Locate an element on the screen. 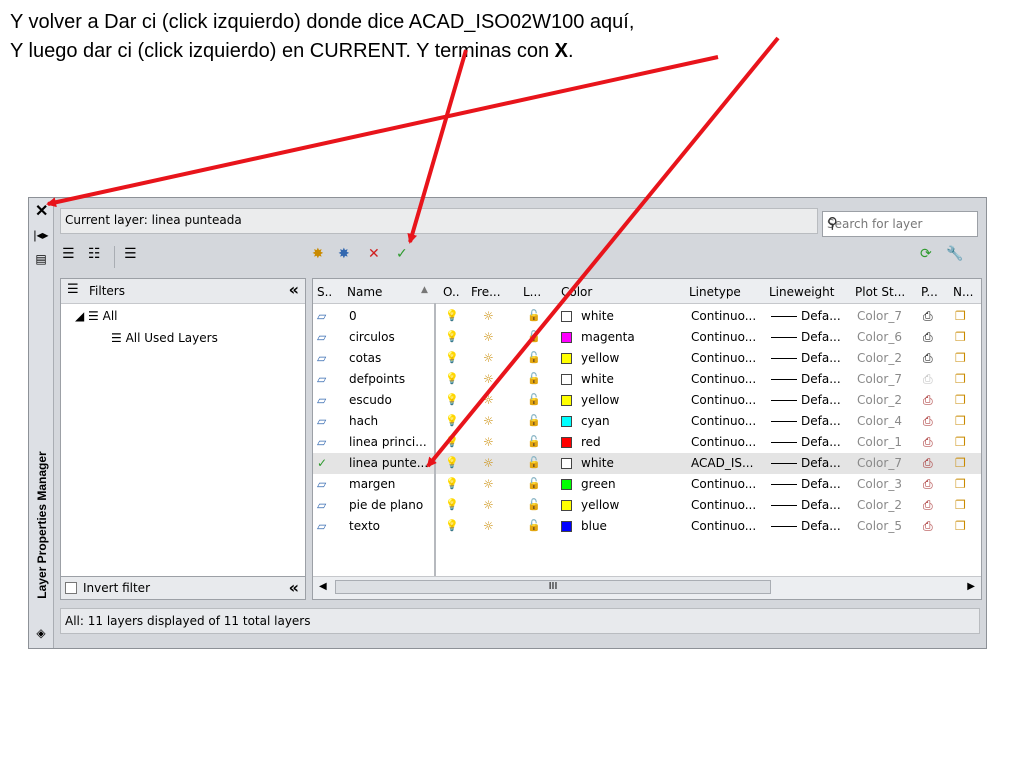 This screenshot has height=768, width=1024. search-for-layer-input: Search for layer ⚲ is located at coordinates (900, 224).